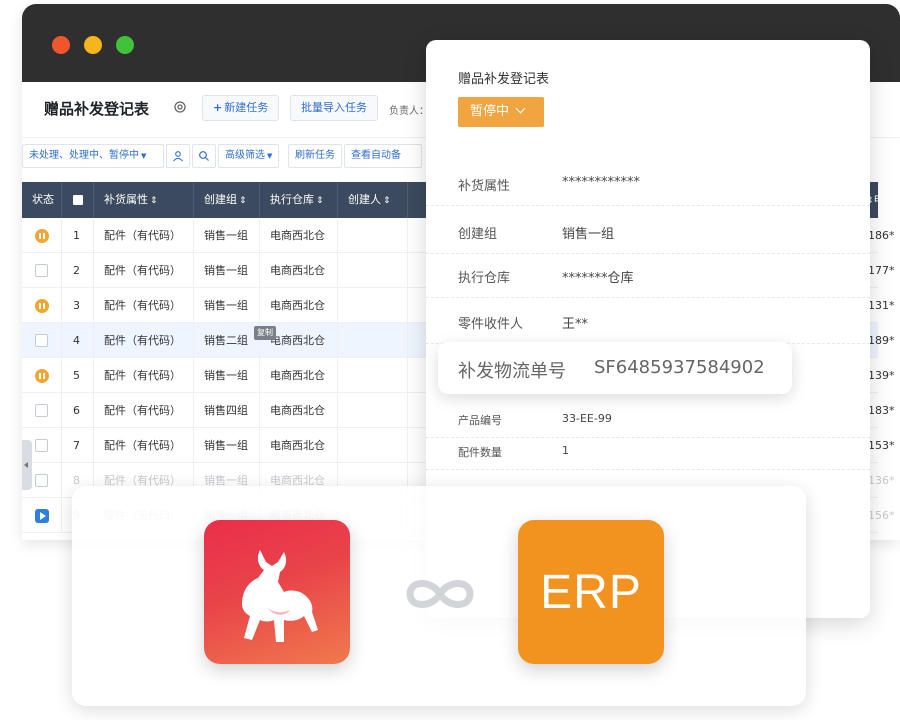 The height and width of the screenshot is (720, 900). I want to click on erp-logo-text: ERP, so click(591, 592).